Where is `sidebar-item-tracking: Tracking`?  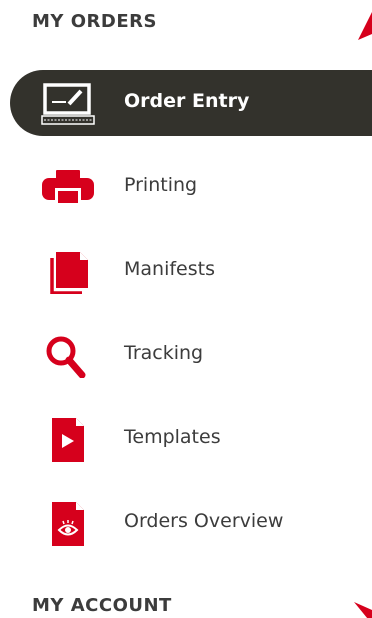 sidebar-item-tracking: Tracking is located at coordinates (191, 355).